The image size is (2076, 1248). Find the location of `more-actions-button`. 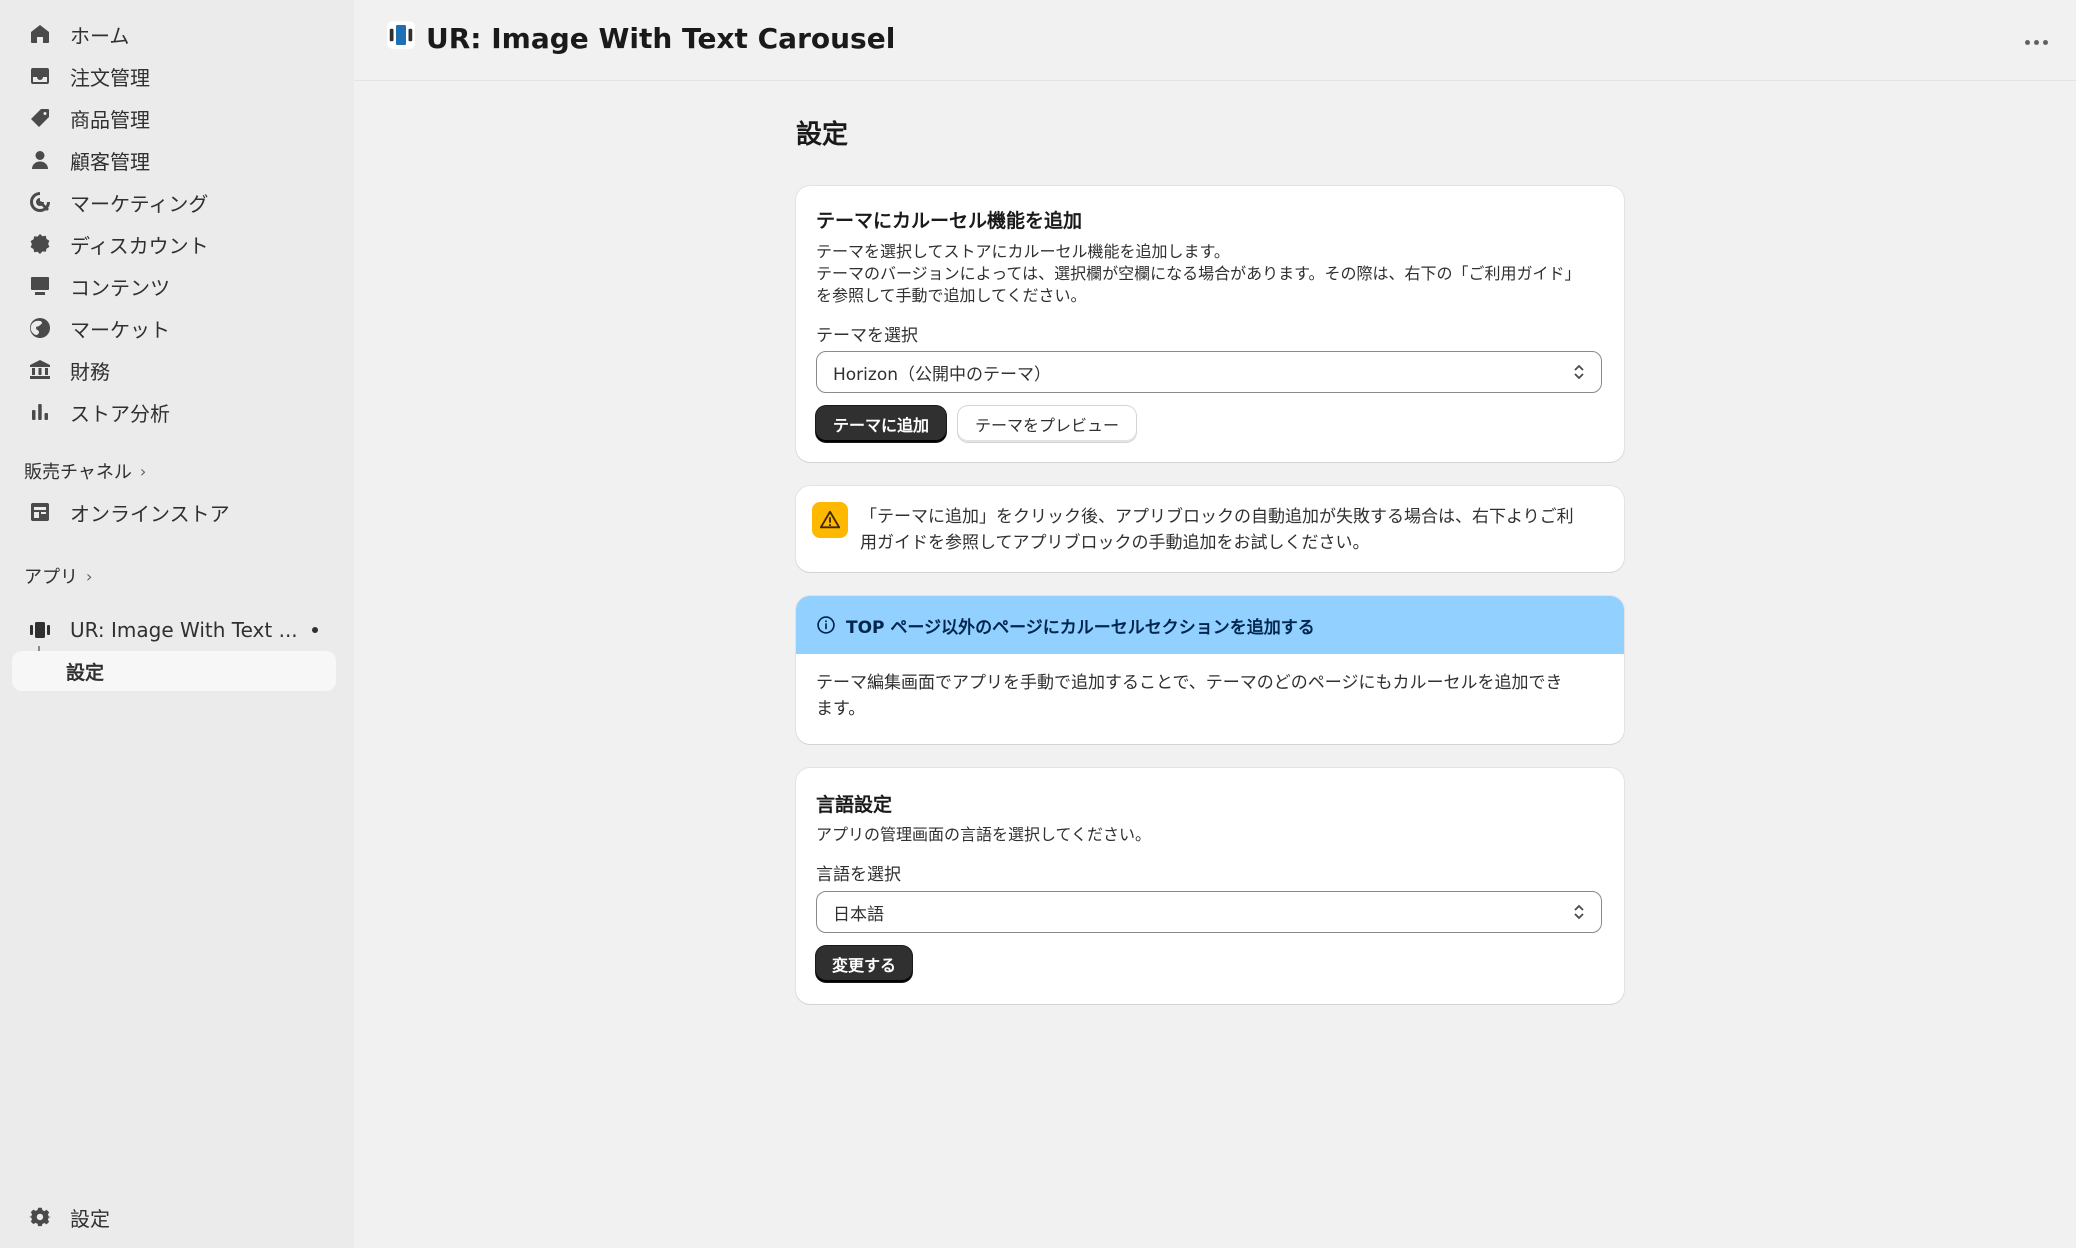

more-actions-button is located at coordinates (2036, 42).